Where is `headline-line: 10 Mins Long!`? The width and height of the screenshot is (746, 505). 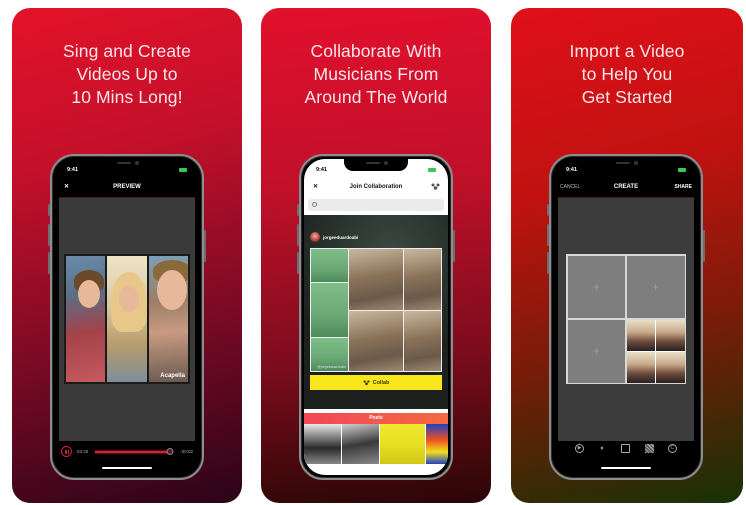
headline-line: 10 Mins Long! is located at coordinates (127, 97).